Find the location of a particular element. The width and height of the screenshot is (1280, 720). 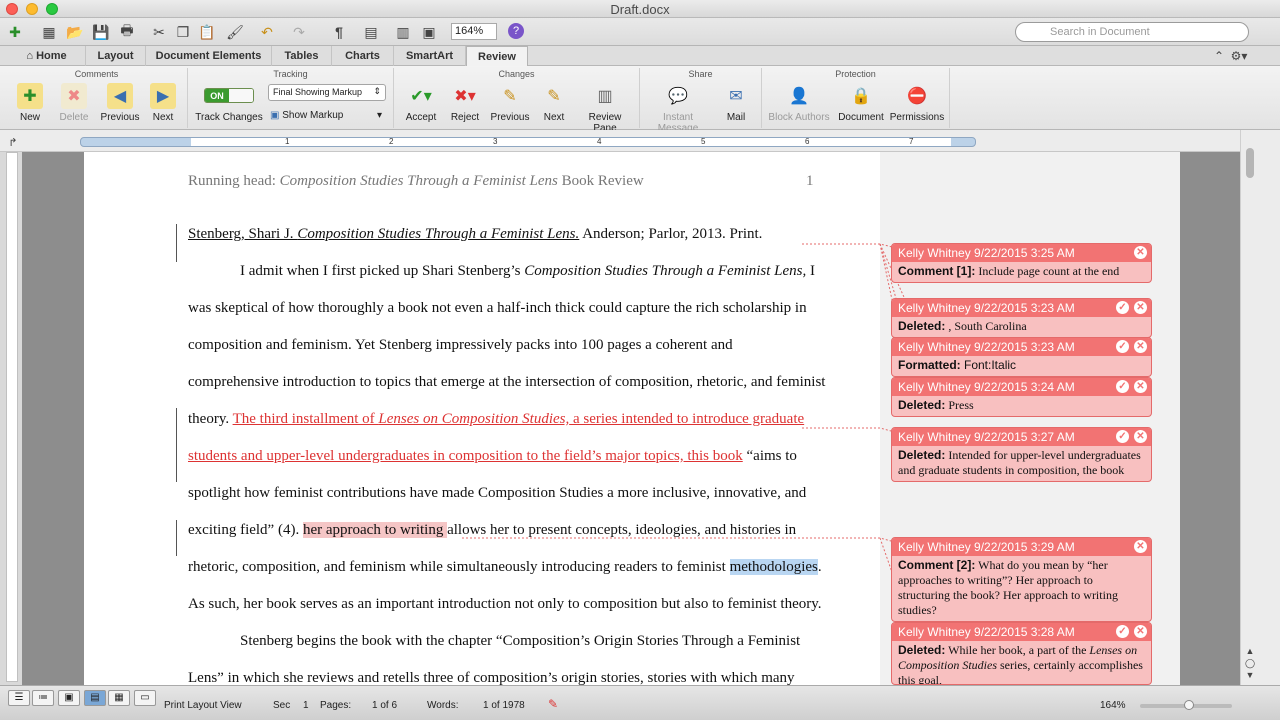

balloon-body: Formatted: Font:Italic is located at coordinates (1021, 366).